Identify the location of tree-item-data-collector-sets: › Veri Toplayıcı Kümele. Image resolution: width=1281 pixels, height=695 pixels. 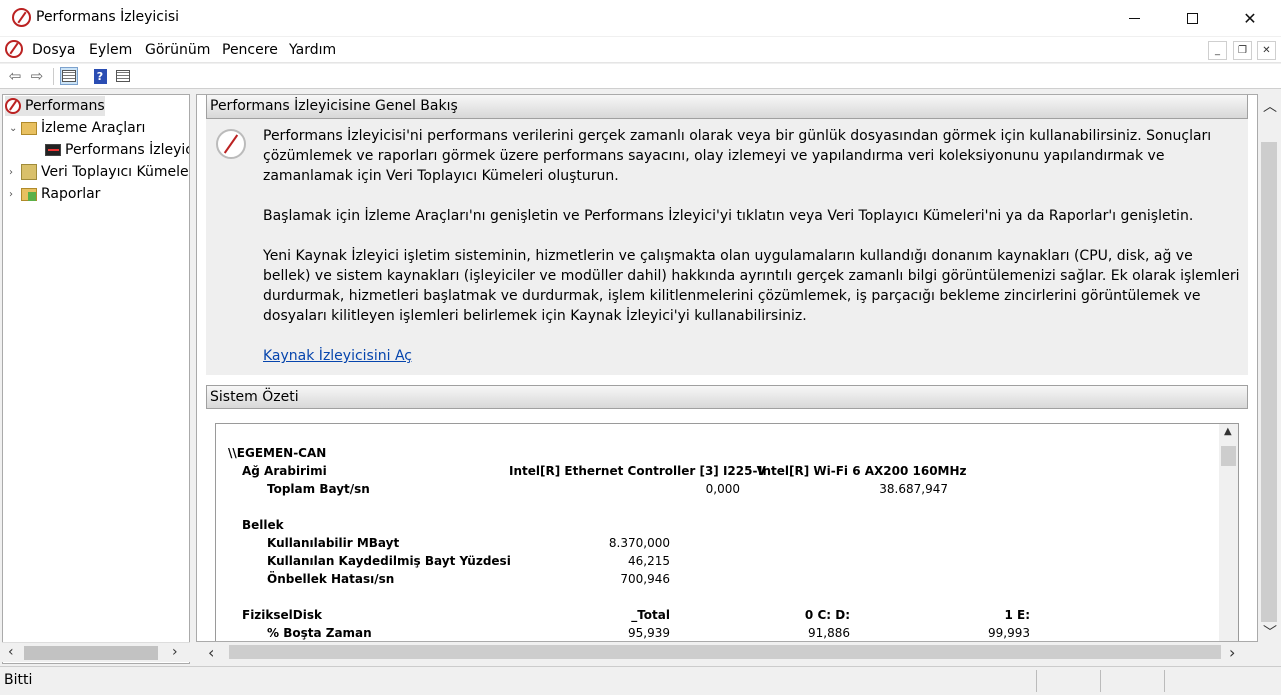
(99, 172).